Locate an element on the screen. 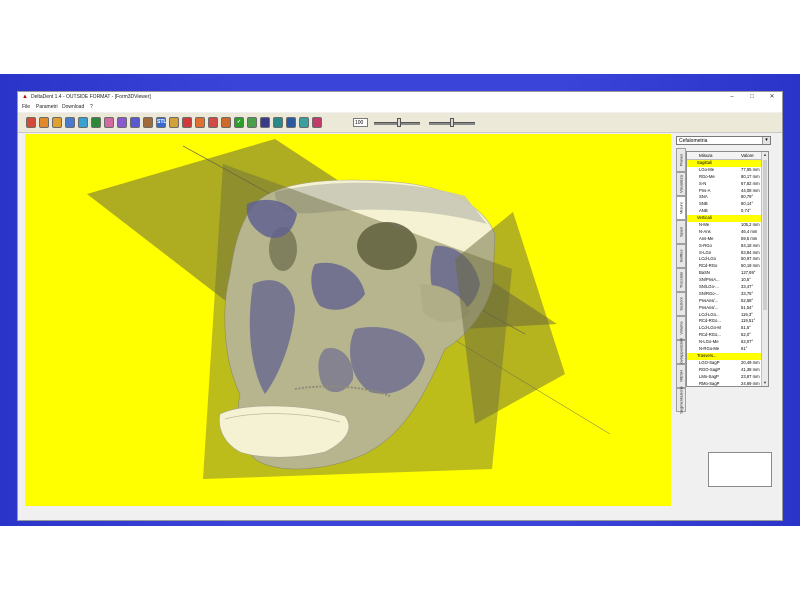 The width and height of the screenshot is (800, 600). tab-misure: Misure is located at coordinates (681, 208).